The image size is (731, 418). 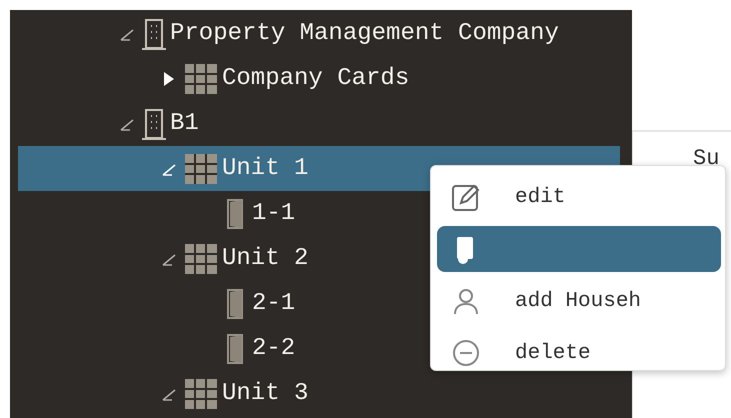 What do you see at coordinates (579, 249) in the screenshot?
I see `menu-item` at bounding box center [579, 249].